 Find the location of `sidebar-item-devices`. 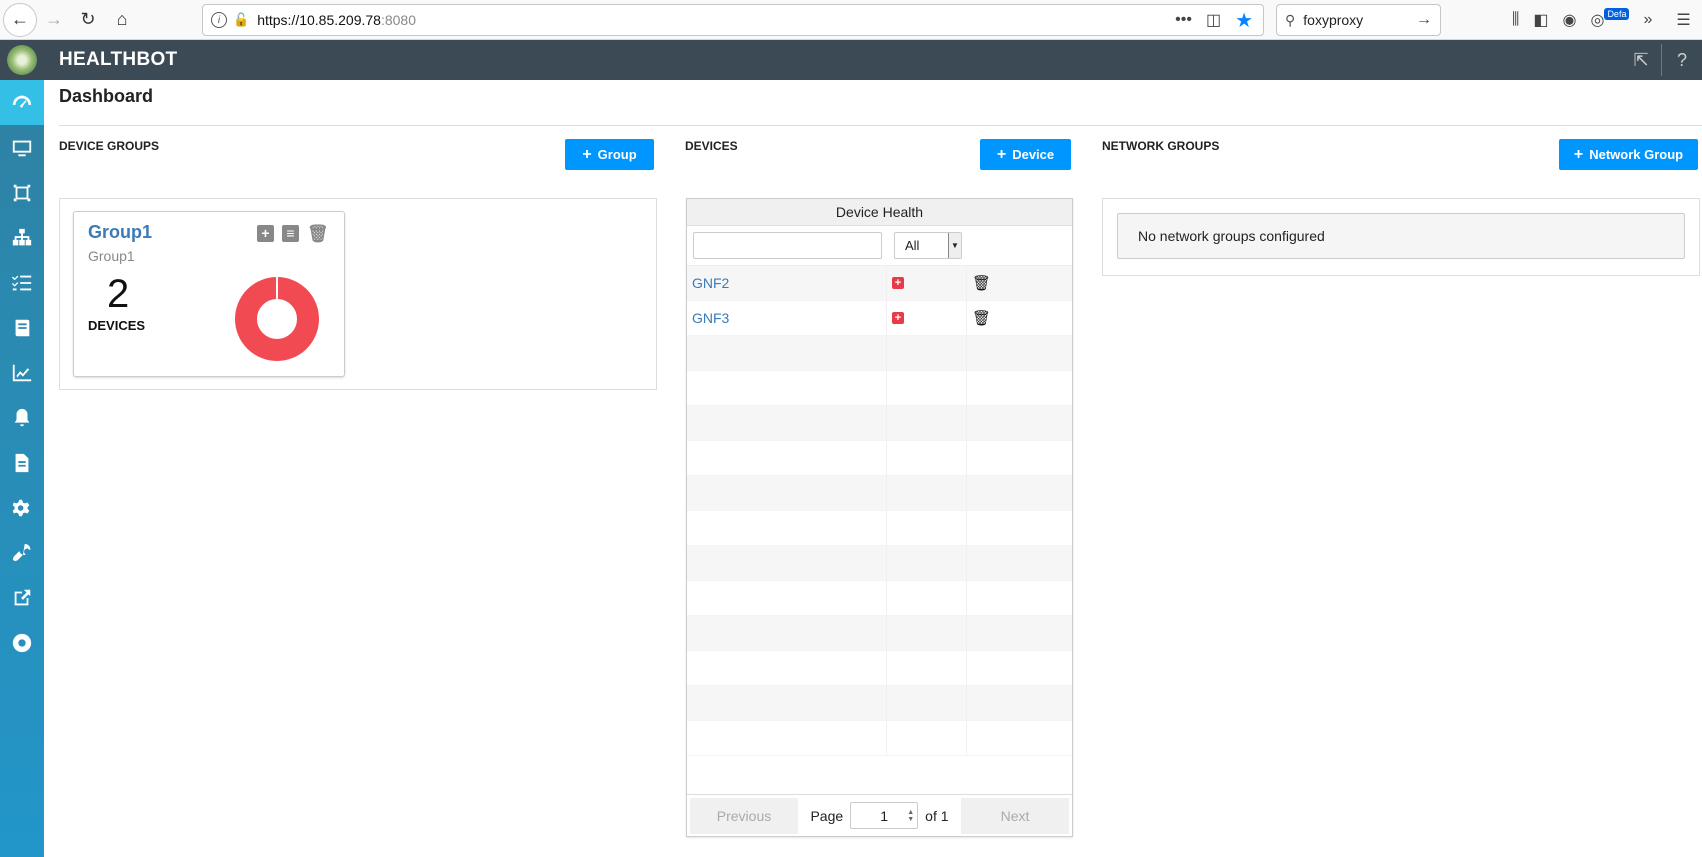

sidebar-item-devices is located at coordinates (22, 147).